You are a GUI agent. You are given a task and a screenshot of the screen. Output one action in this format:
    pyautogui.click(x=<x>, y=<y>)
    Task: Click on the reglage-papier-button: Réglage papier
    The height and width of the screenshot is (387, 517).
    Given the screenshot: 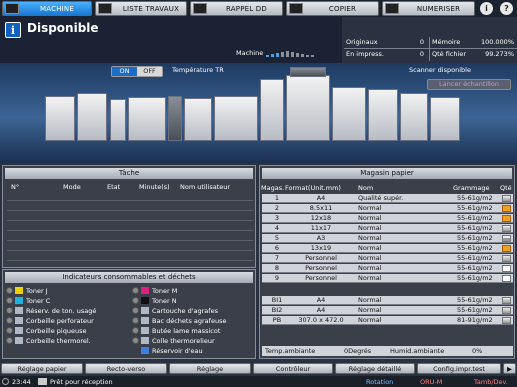 What is the action you would take?
    pyautogui.click(x=42, y=368)
    